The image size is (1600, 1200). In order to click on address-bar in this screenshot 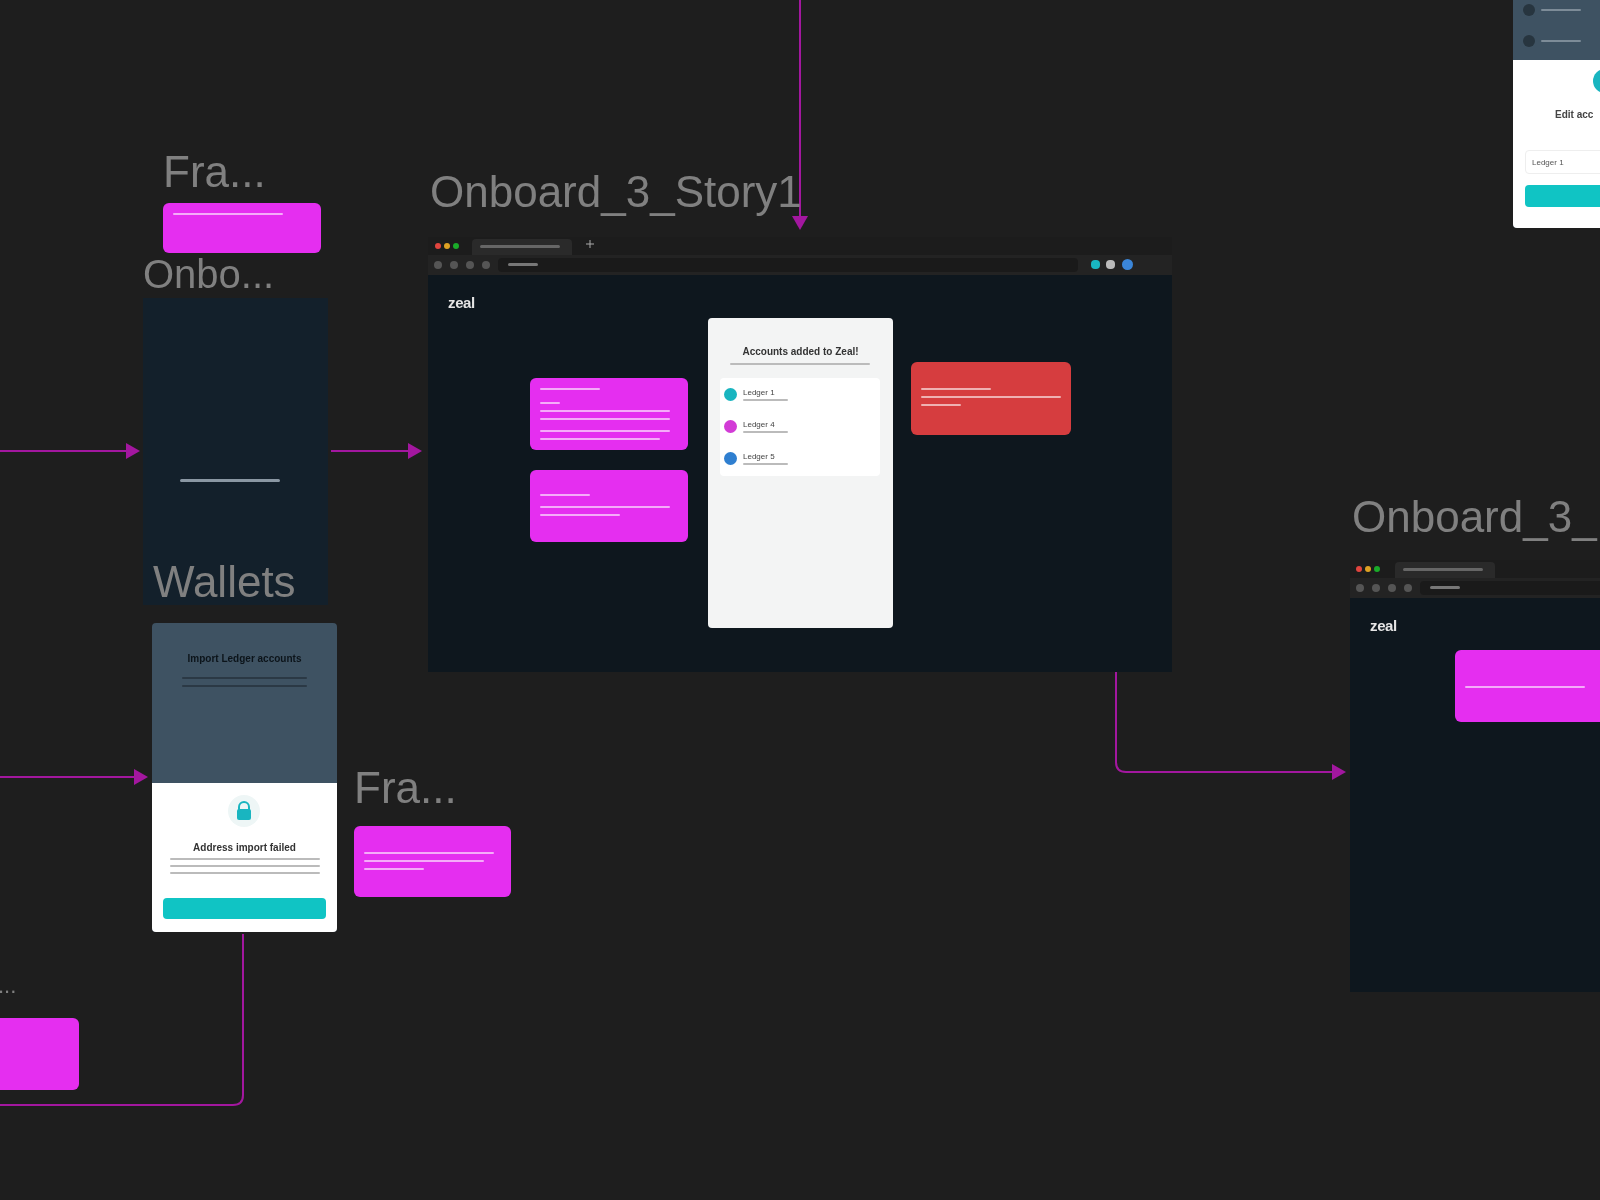, I will do `click(1510, 588)`.